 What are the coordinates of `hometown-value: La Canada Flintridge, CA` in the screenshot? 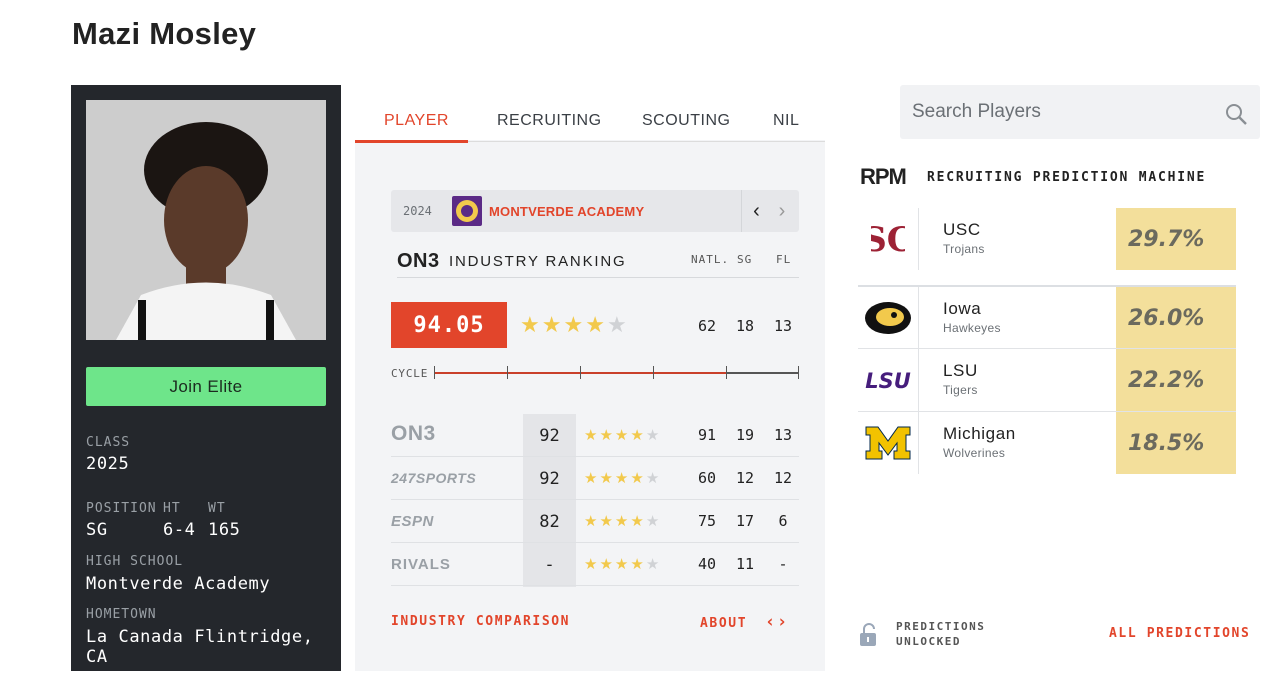 It's located at (200, 647).